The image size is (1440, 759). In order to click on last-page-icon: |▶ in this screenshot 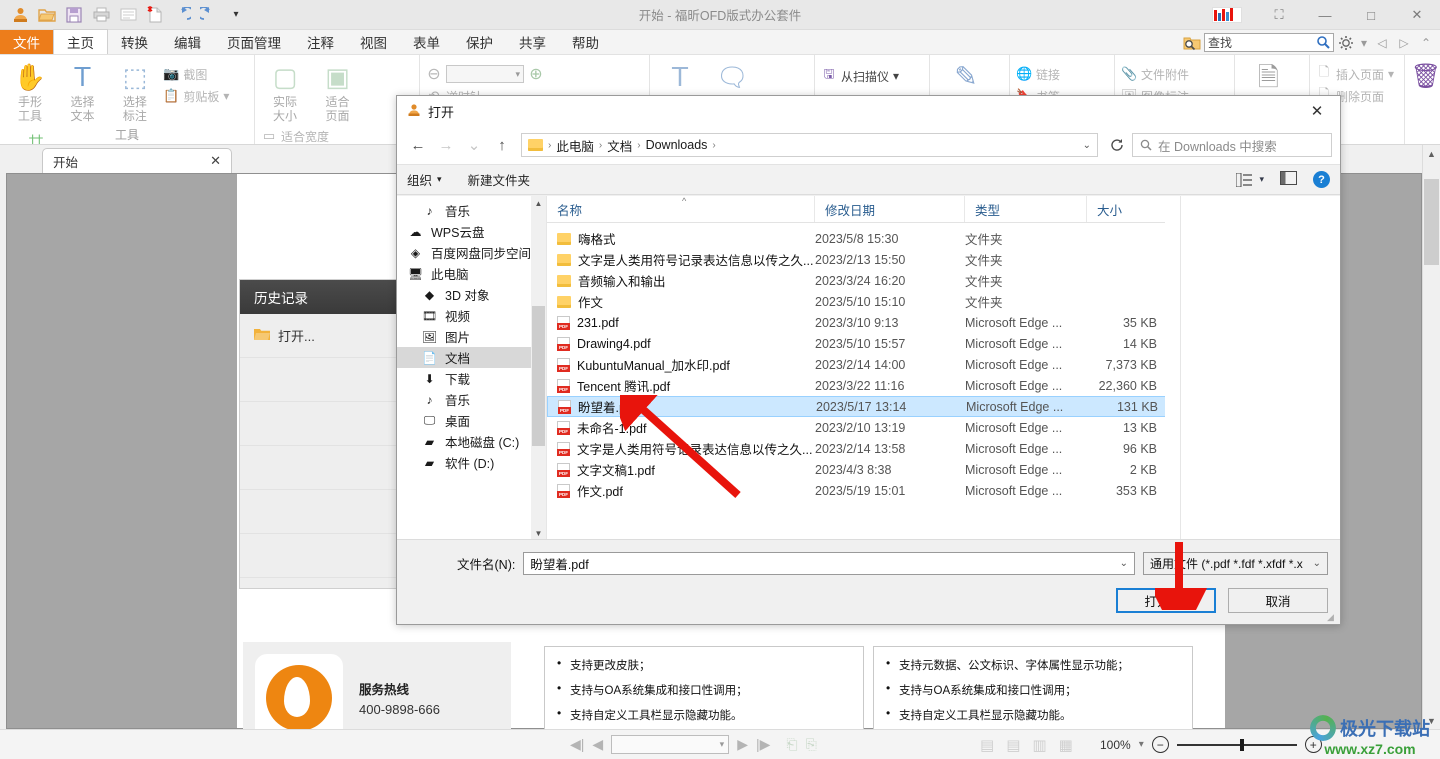, I will do `click(763, 744)`.